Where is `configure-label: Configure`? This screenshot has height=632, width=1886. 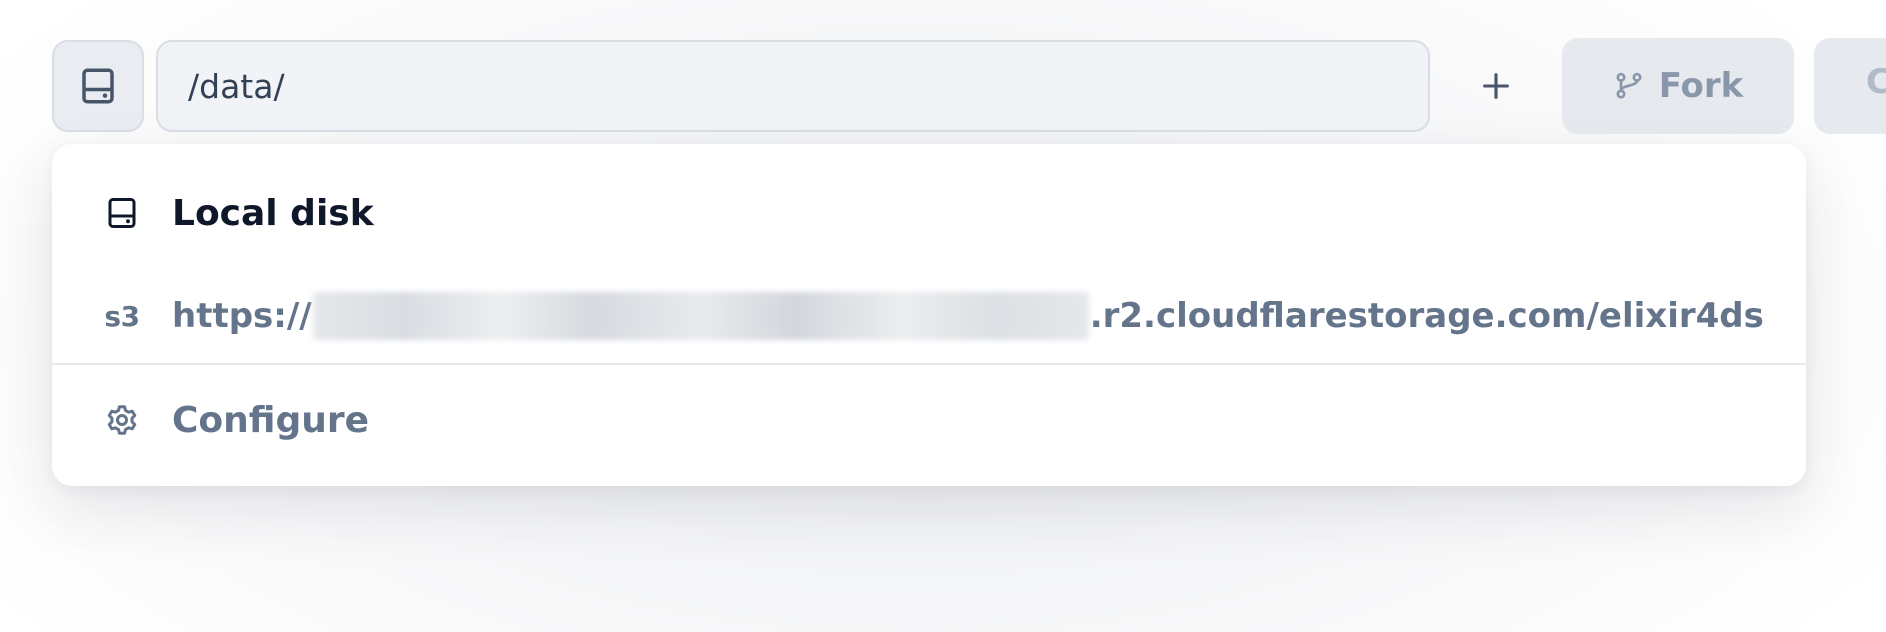
configure-label: Configure is located at coordinates (271, 420).